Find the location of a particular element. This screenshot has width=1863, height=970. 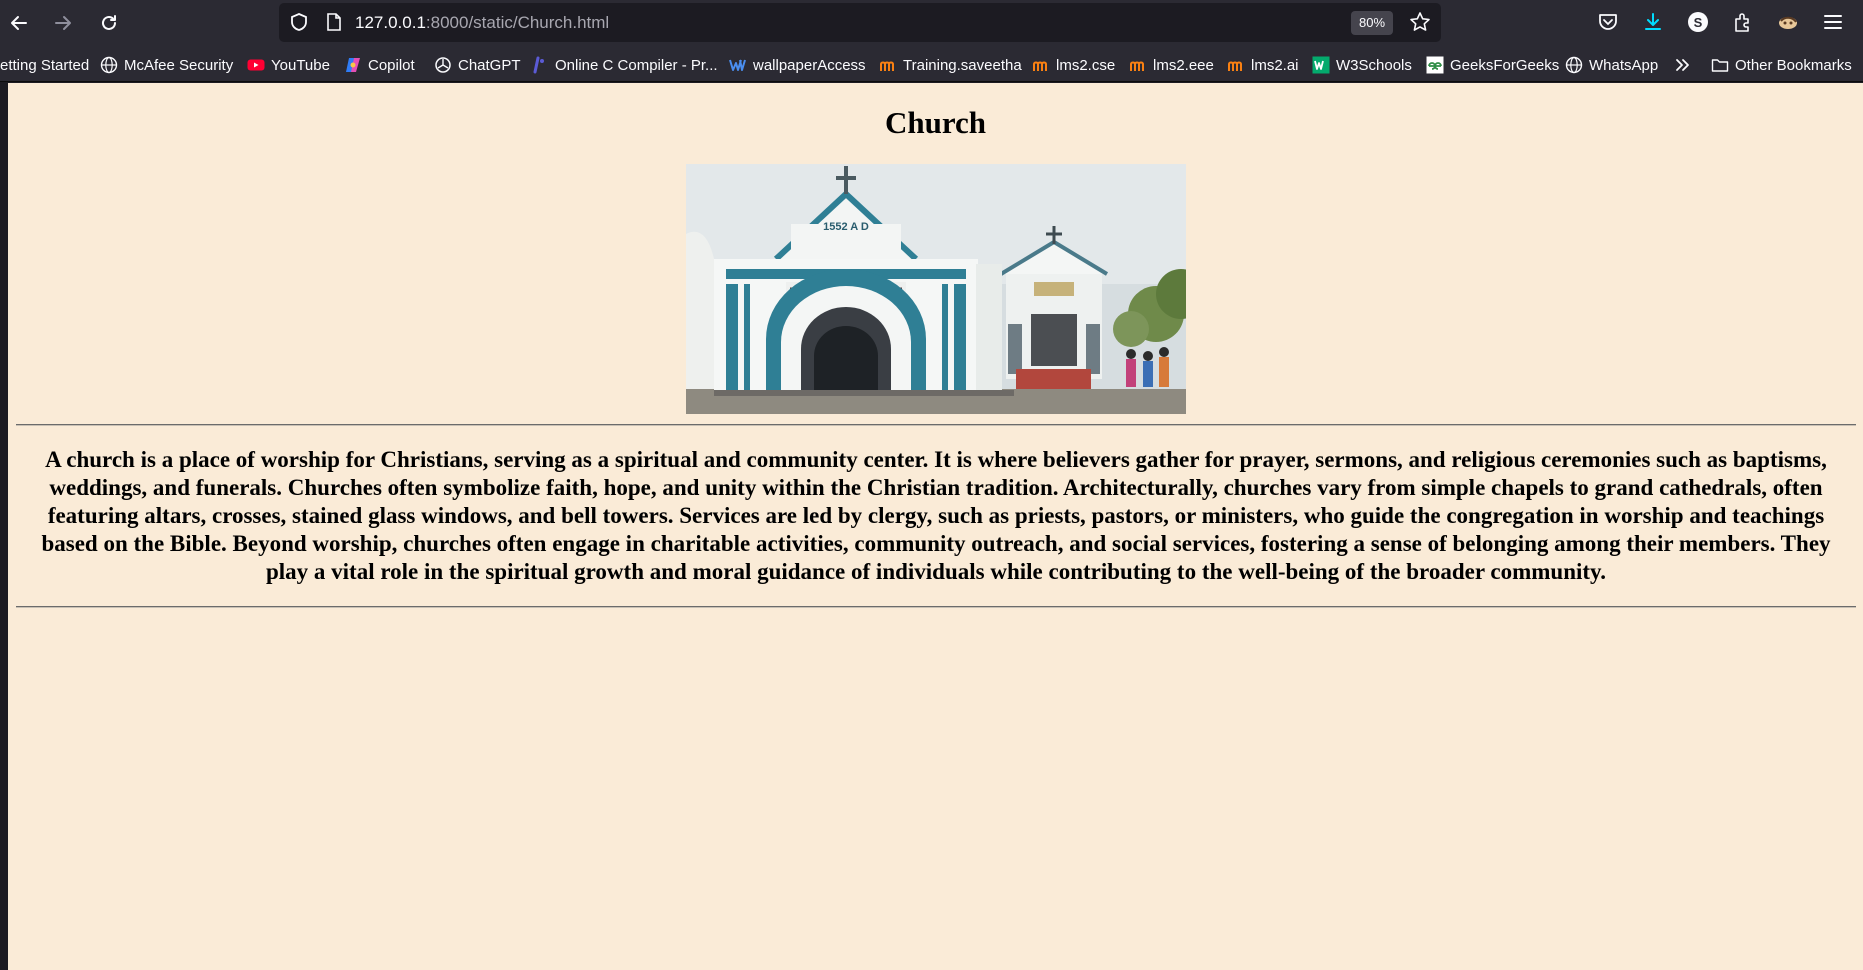

bookmark-lms2-ai: lms2.ai is located at coordinates (1263, 65).